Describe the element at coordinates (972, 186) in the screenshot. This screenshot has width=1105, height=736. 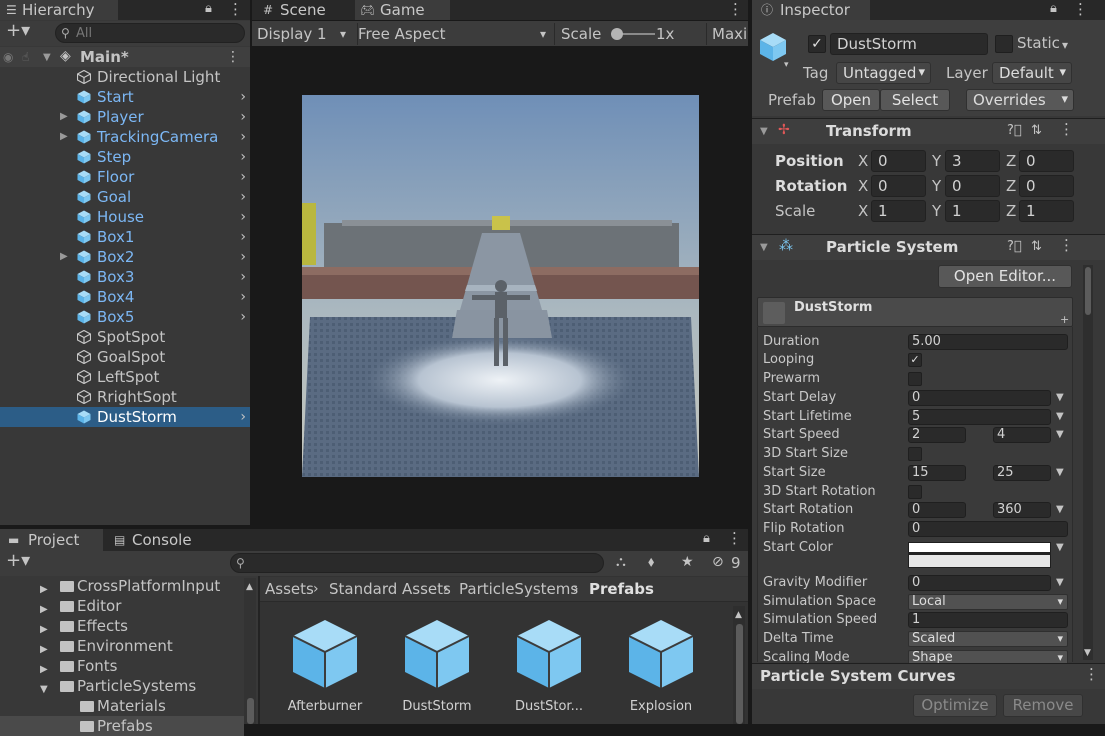
I see `rotation-y-field: 0` at that location.